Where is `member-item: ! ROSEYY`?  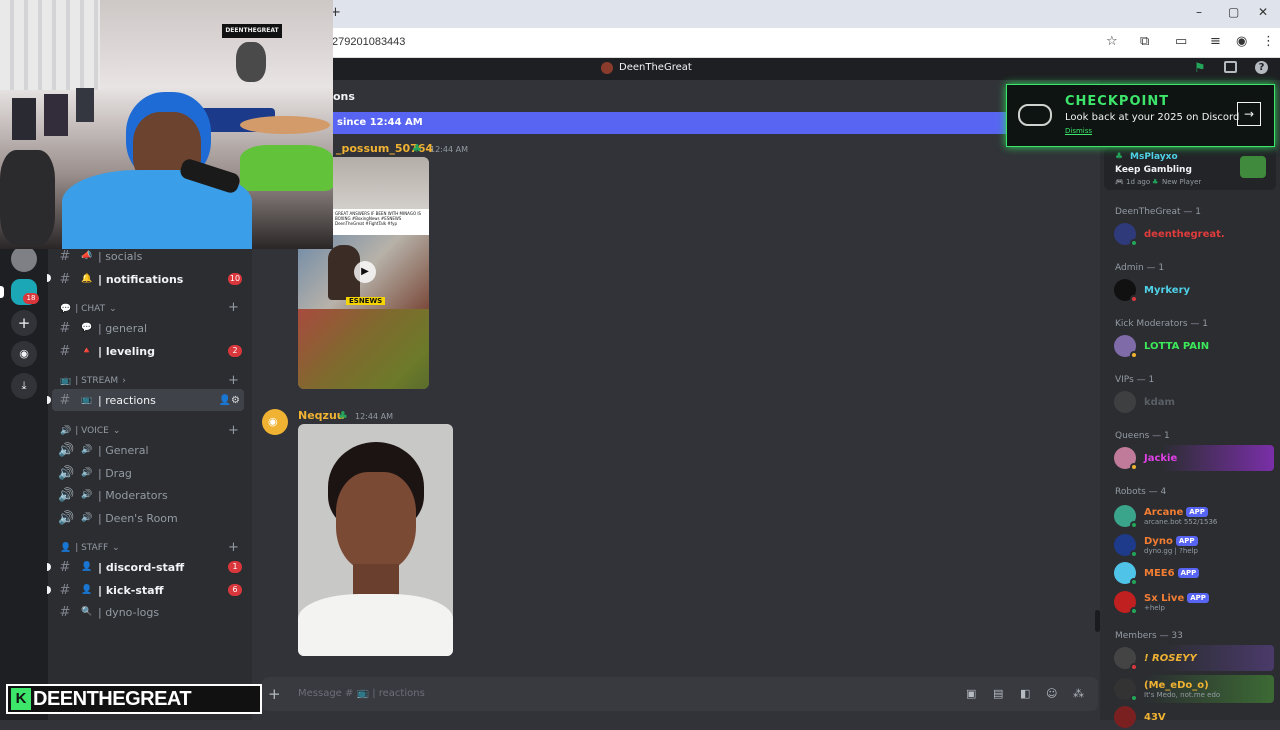 member-item: ! ROSEYY is located at coordinates (1155, 658).